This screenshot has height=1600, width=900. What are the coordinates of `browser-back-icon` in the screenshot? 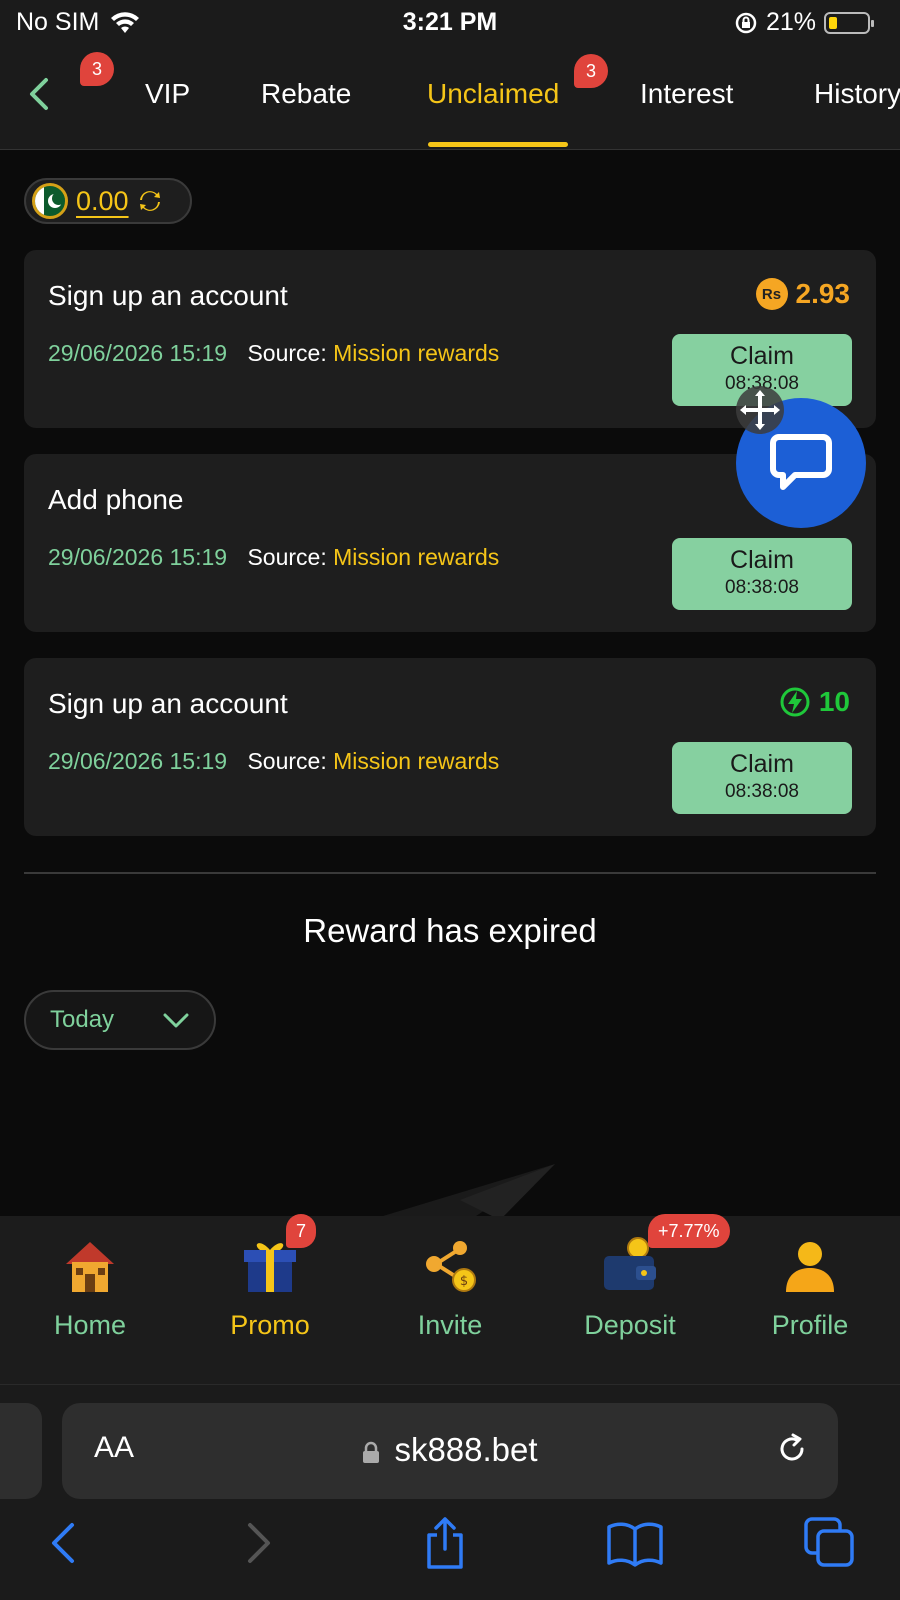 It's located at (64, 1543).